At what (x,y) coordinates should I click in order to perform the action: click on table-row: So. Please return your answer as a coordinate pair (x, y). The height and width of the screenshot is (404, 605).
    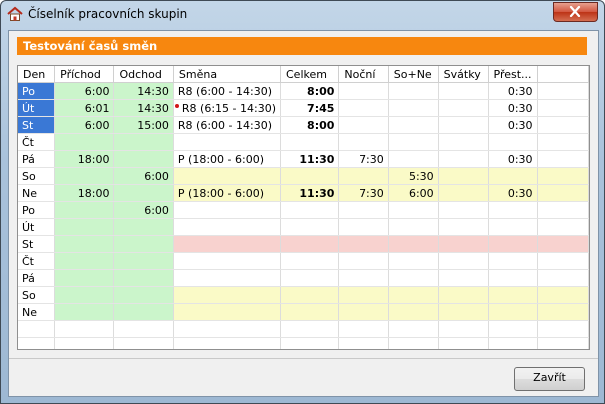
    Looking at the image, I should click on (303, 295).